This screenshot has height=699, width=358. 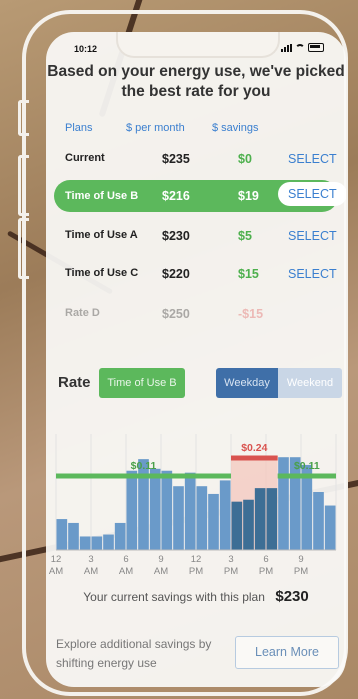 I want to click on plan-cost: $230, so click(x=176, y=236).